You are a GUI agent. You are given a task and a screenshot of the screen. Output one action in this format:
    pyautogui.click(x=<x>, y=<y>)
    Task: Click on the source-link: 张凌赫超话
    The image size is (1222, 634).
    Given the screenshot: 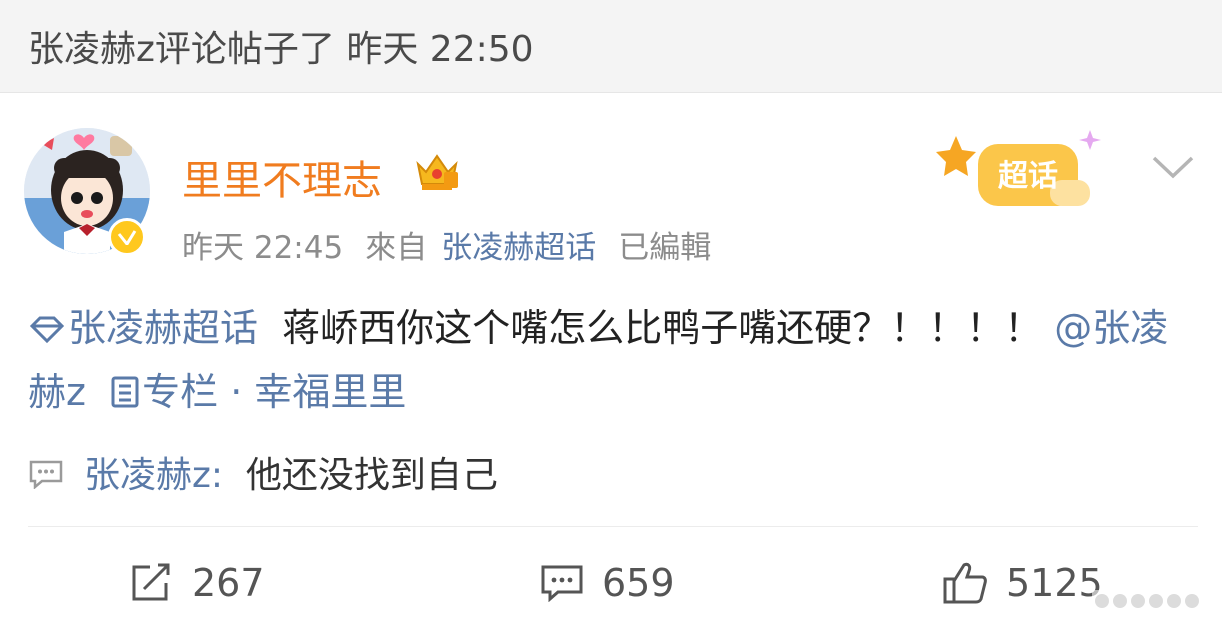 What is the action you would take?
    pyautogui.click(x=518, y=248)
    